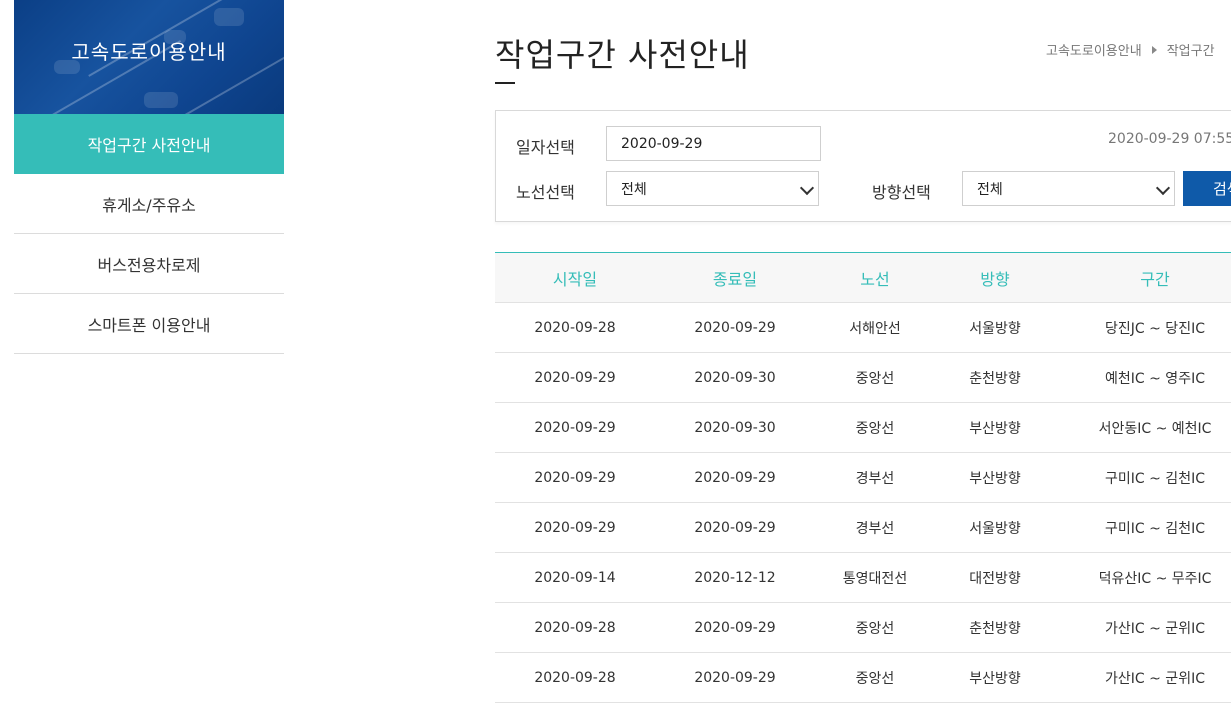 The height and width of the screenshot is (715, 1231). I want to click on breadcrumb: 고속도로이용안내 작업구간, so click(1130, 49).